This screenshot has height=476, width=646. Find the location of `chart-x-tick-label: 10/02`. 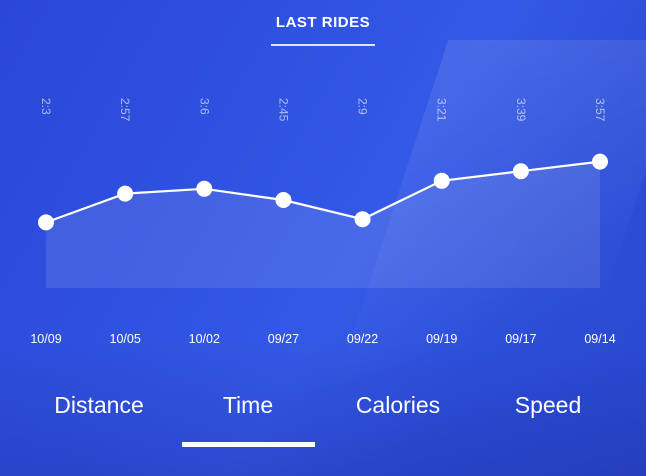

chart-x-tick-label: 10/02 is located at coordinates (204, 339).